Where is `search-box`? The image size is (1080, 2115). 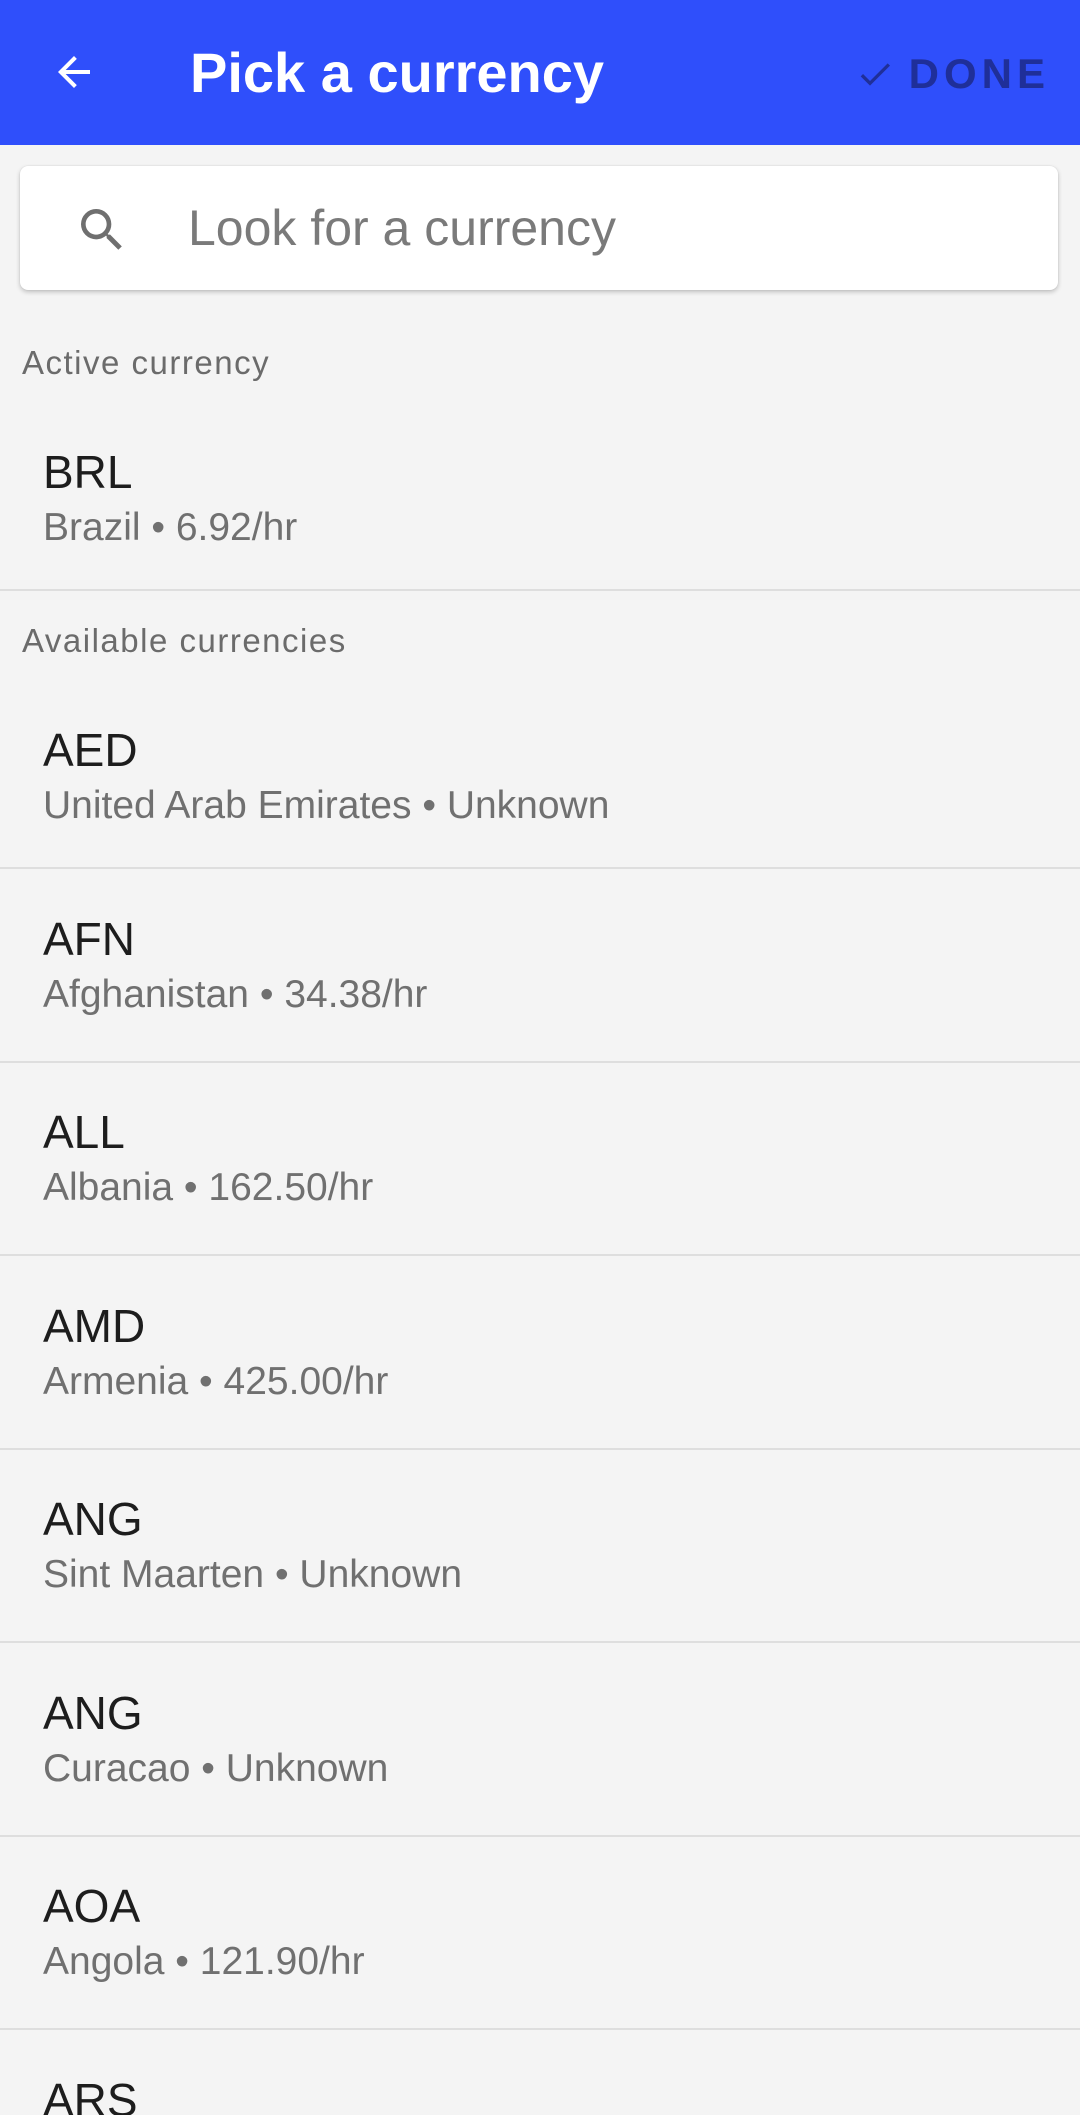
search-box is located at coordinates (539, 228).